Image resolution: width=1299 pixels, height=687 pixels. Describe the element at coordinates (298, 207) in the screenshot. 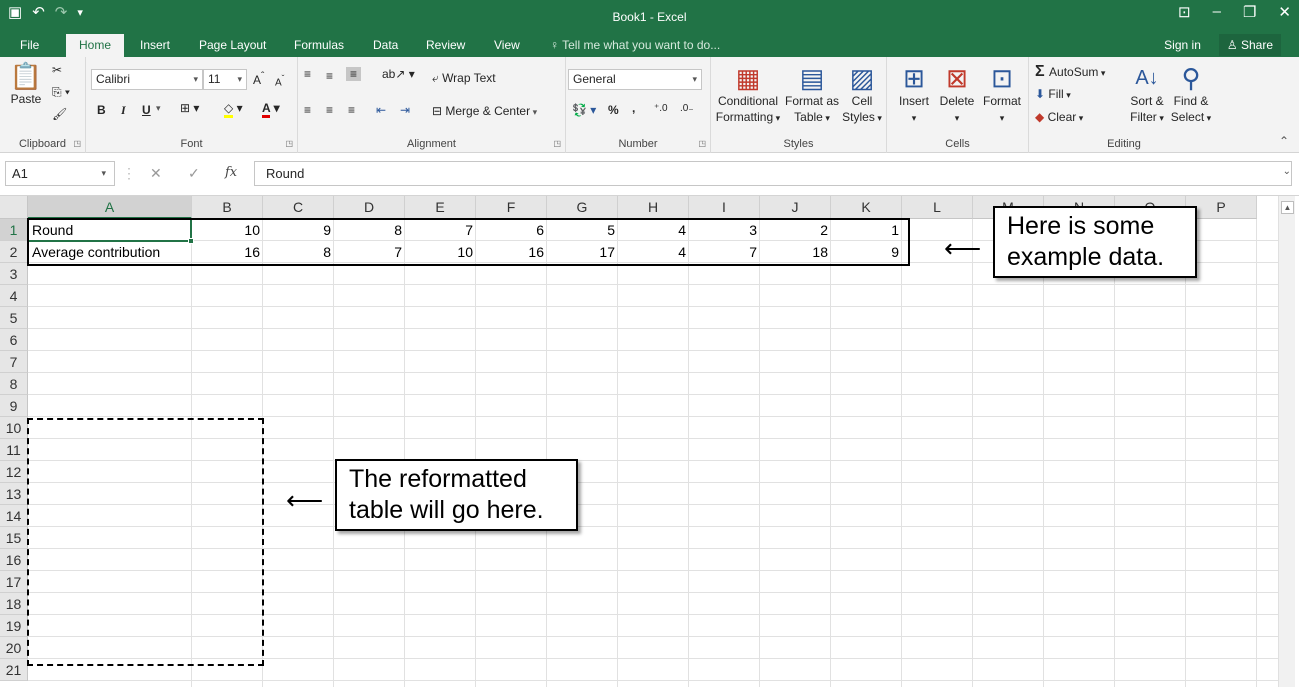

I see `column-header-c: C` at that location.